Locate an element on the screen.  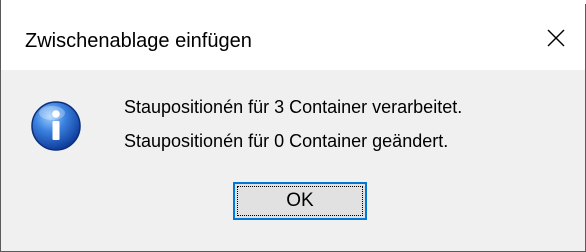
close-button is located at coordinates (556, 38).